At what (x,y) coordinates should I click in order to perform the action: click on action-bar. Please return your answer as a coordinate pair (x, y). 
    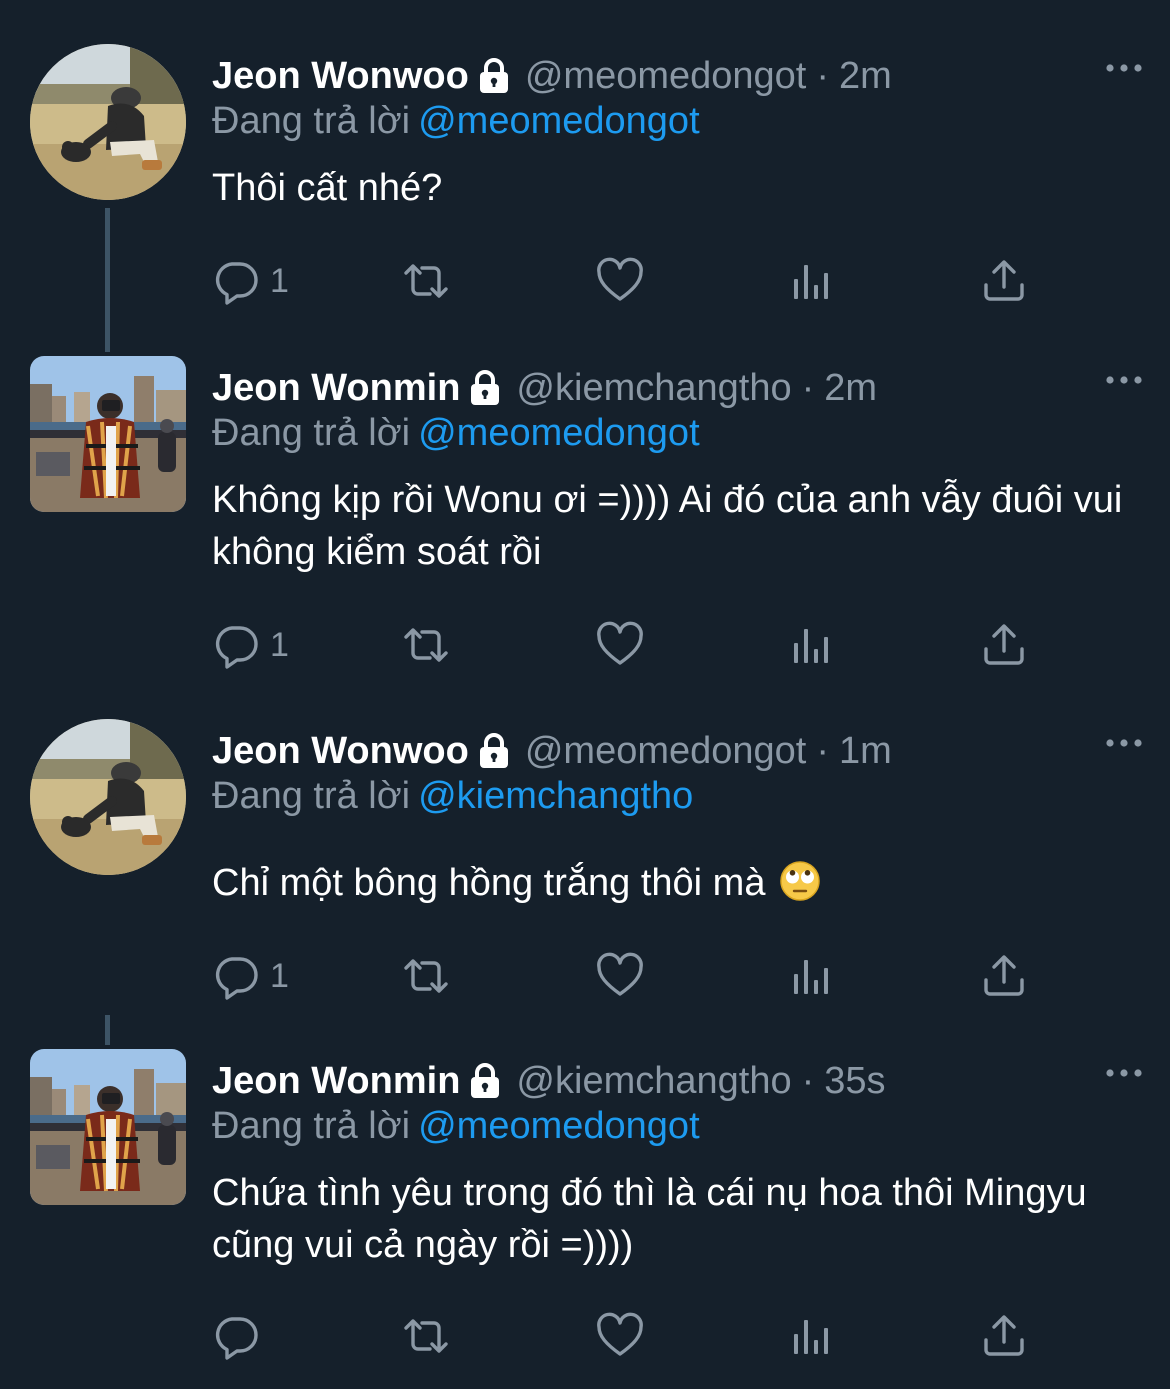
    Looking at the image, I should click on (652, 1336).